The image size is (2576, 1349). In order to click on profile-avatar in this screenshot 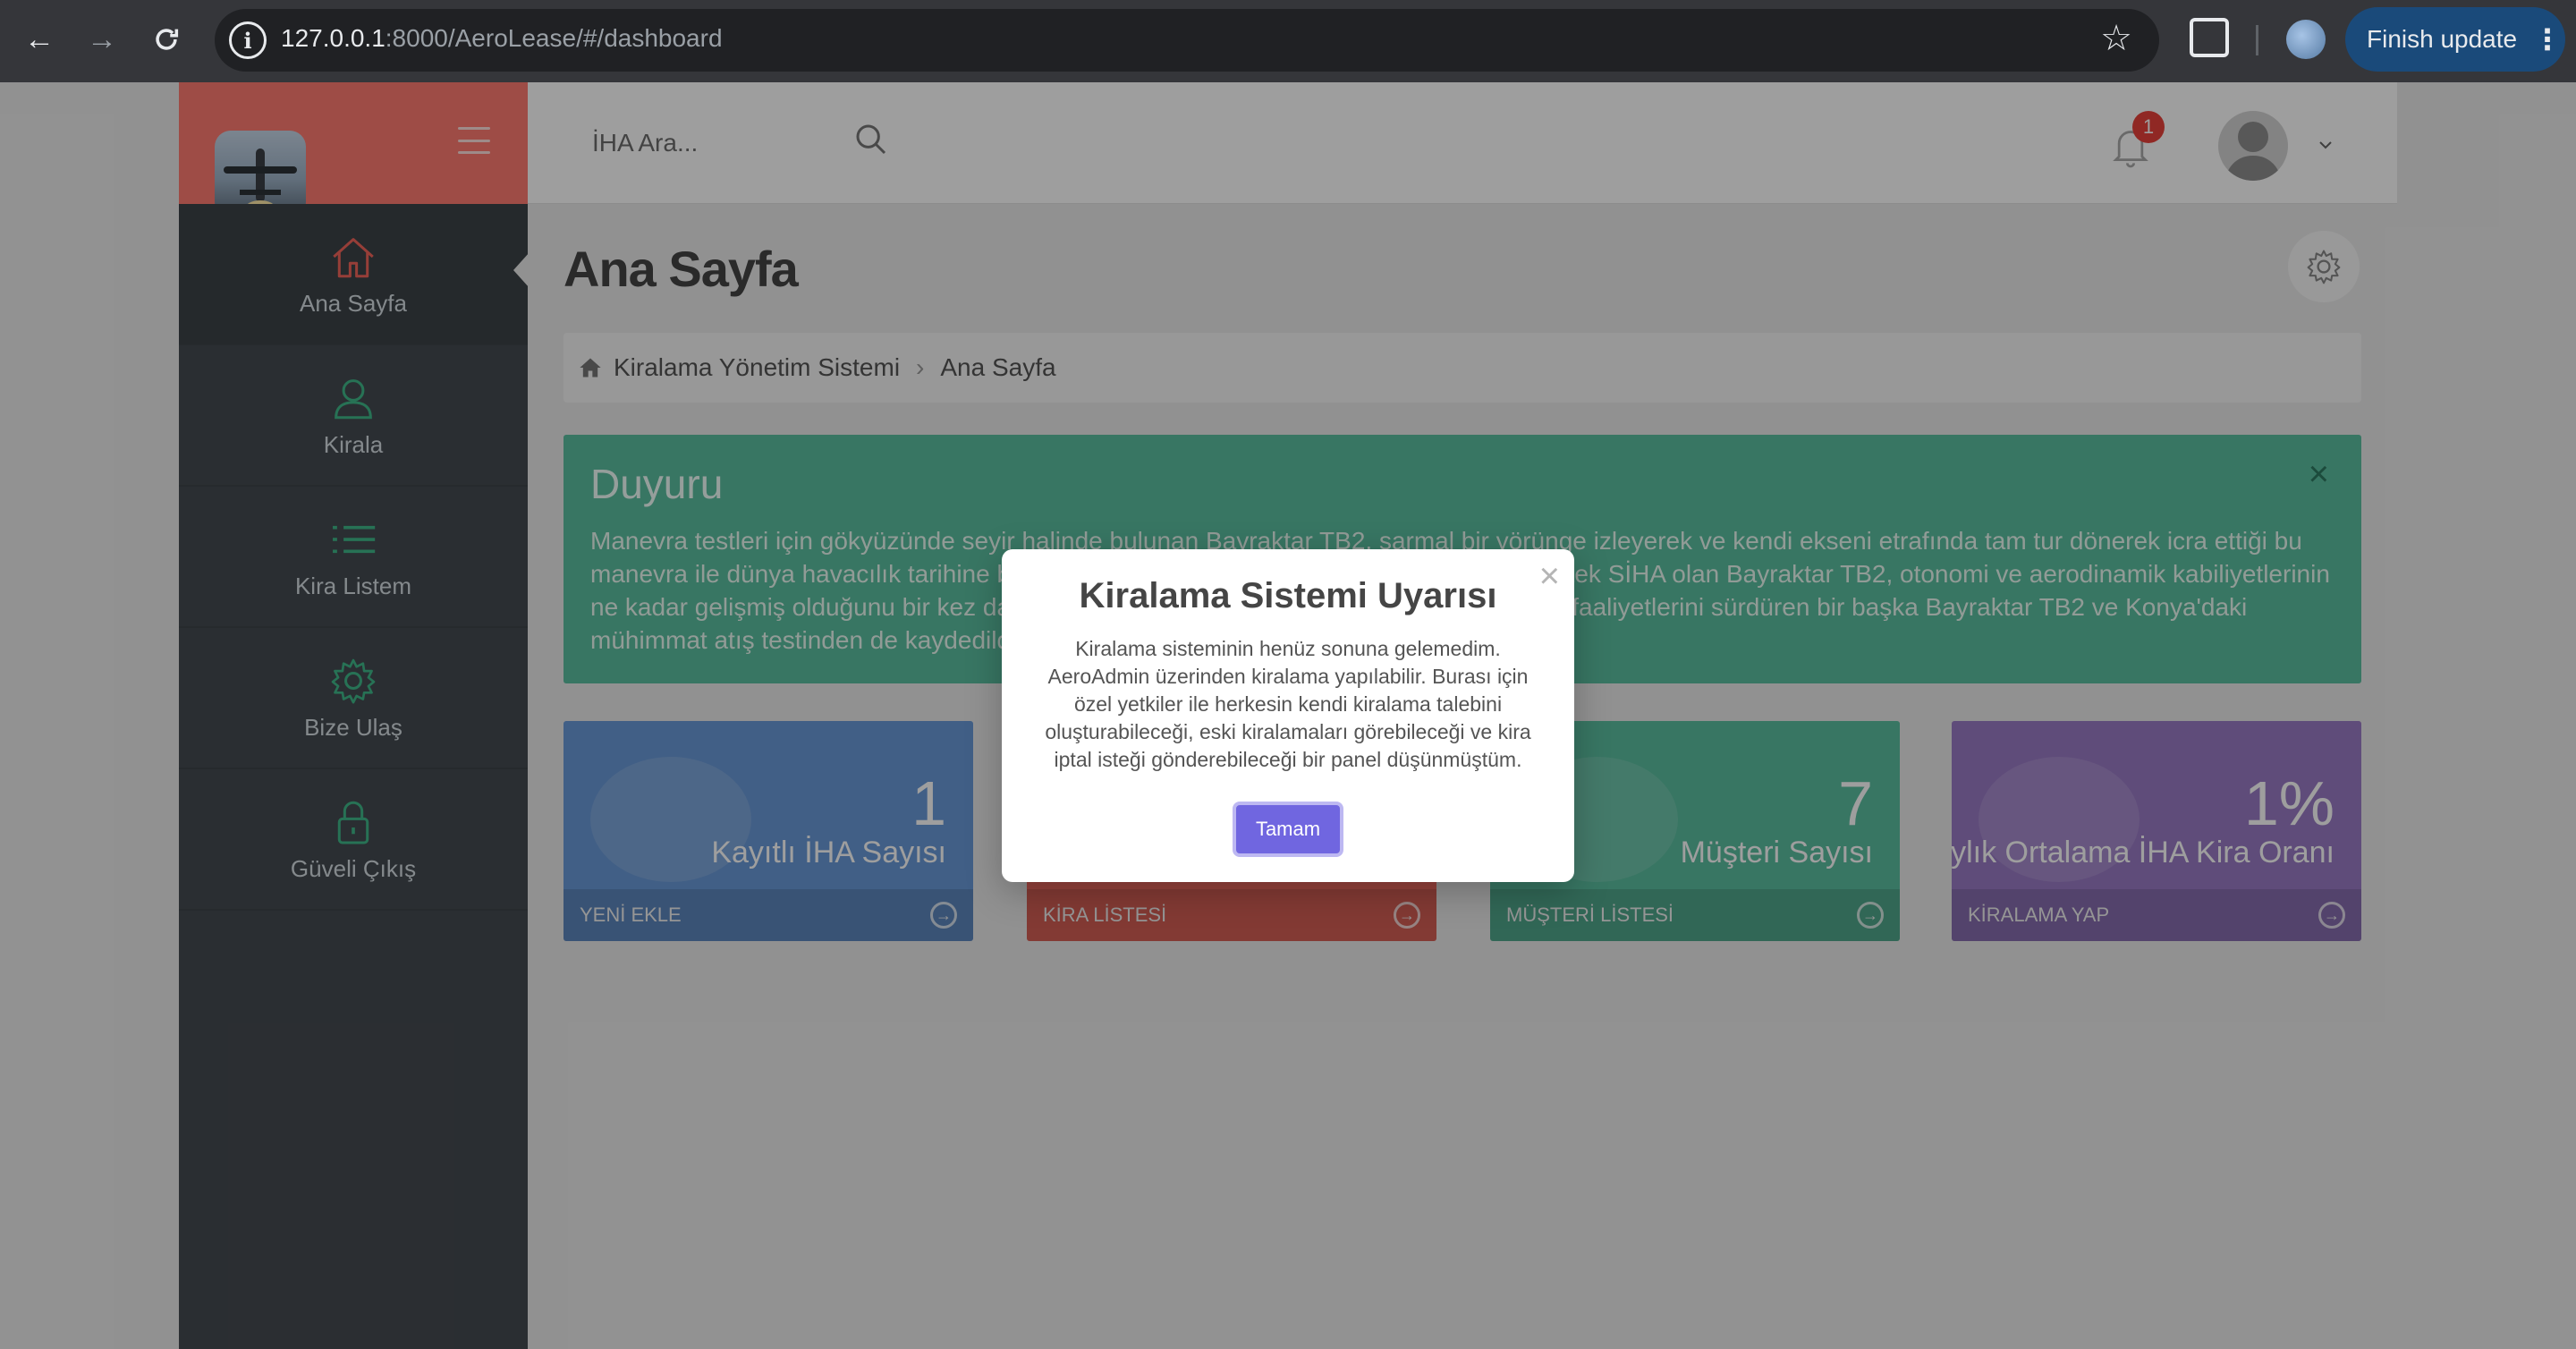, I will do `click(2306, 39)`.